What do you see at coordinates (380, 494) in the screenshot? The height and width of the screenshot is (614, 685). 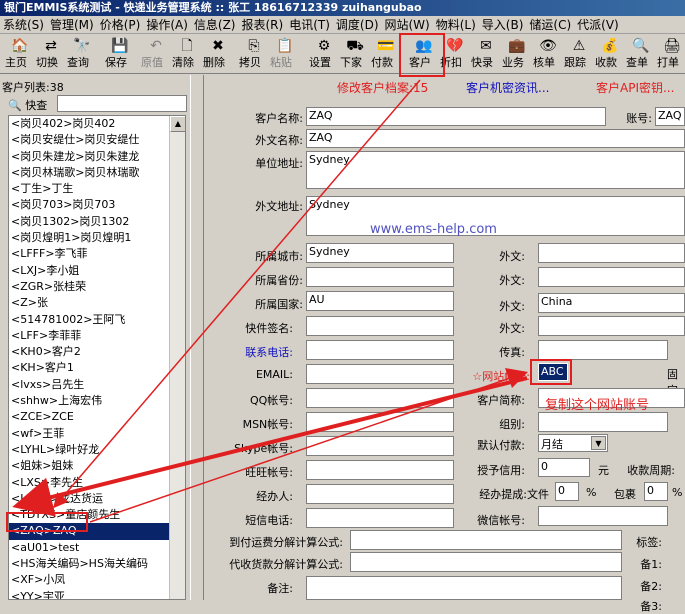 I see `agent-field` at bounding box center [380, 494].